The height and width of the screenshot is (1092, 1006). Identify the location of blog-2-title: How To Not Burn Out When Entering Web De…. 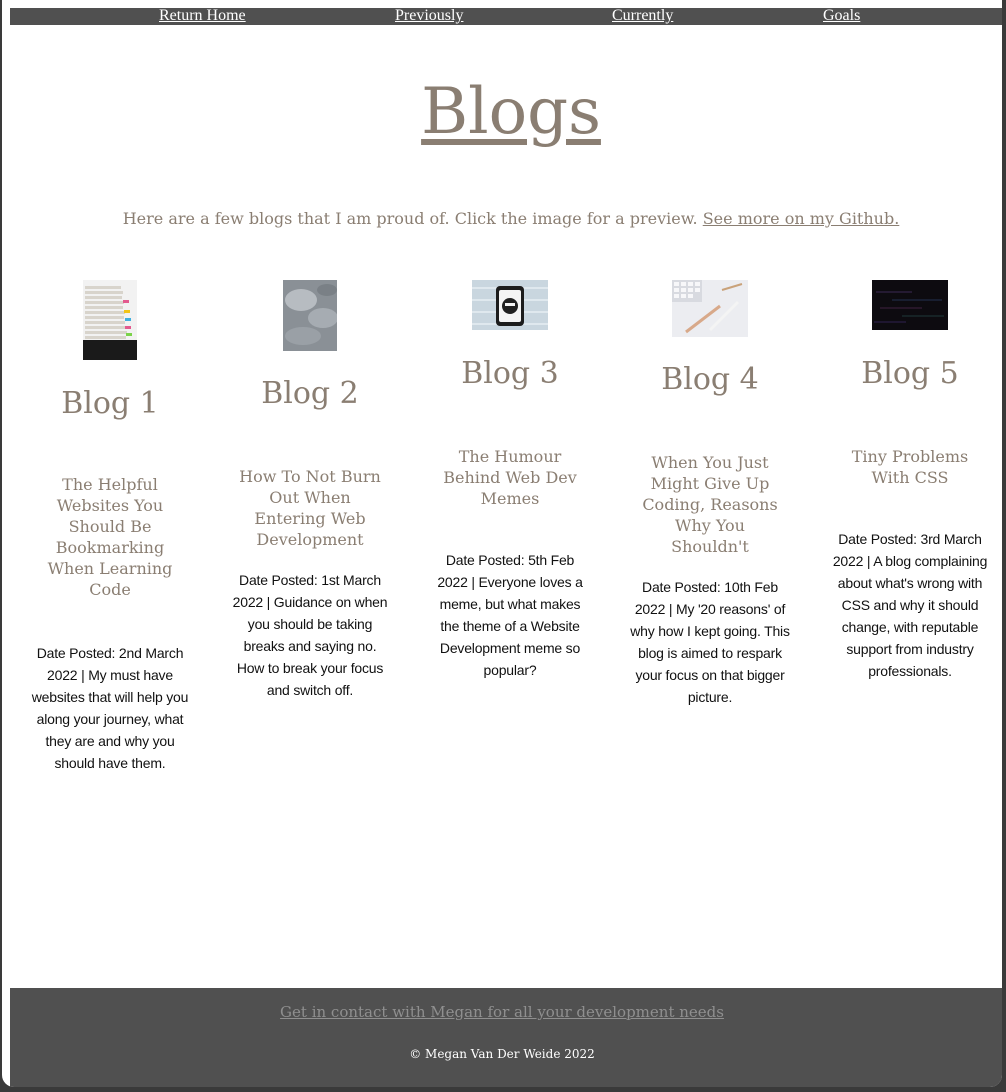
(310, 508).